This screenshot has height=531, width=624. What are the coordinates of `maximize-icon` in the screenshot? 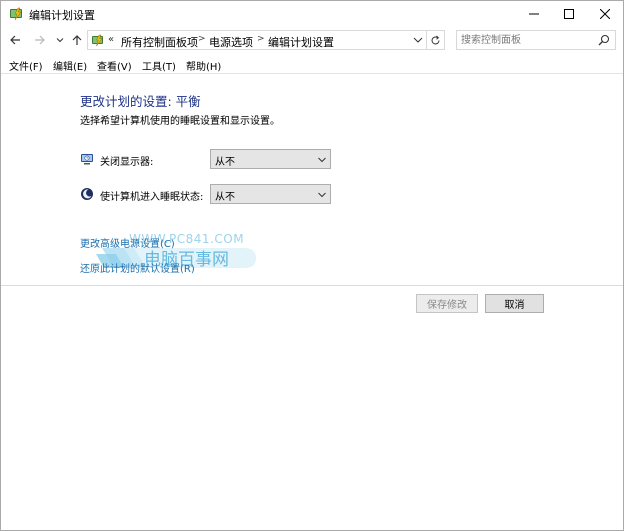 It's located at (569, 14).